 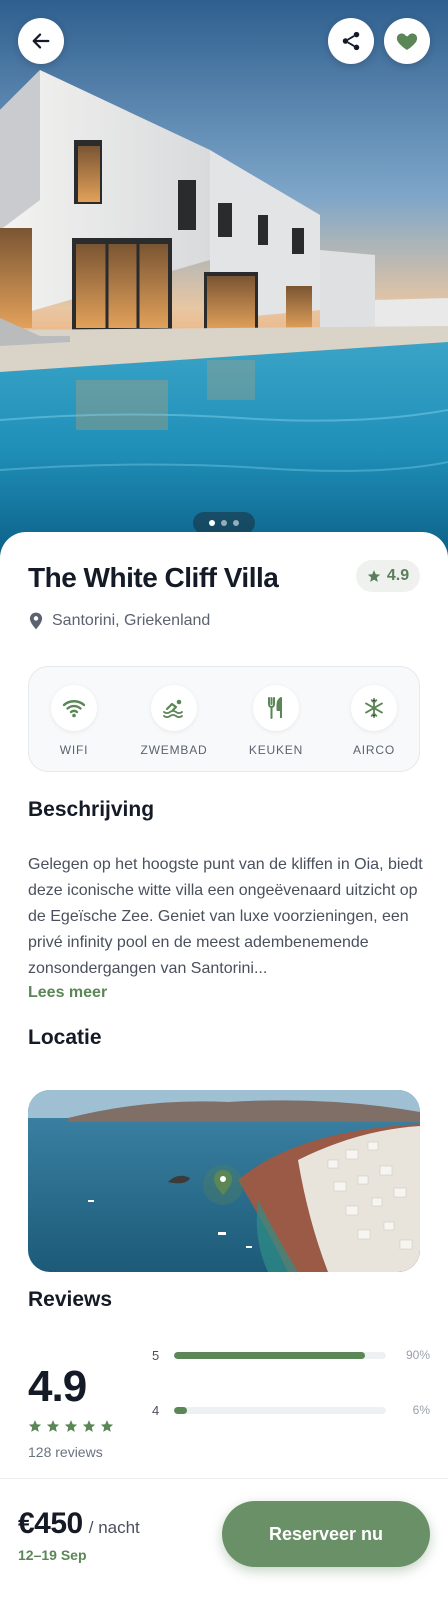 What do you see at coordinates (114, 1527) in the screenshot?
I see `price-unit: / nacht` at bounding box center [114, 1527].